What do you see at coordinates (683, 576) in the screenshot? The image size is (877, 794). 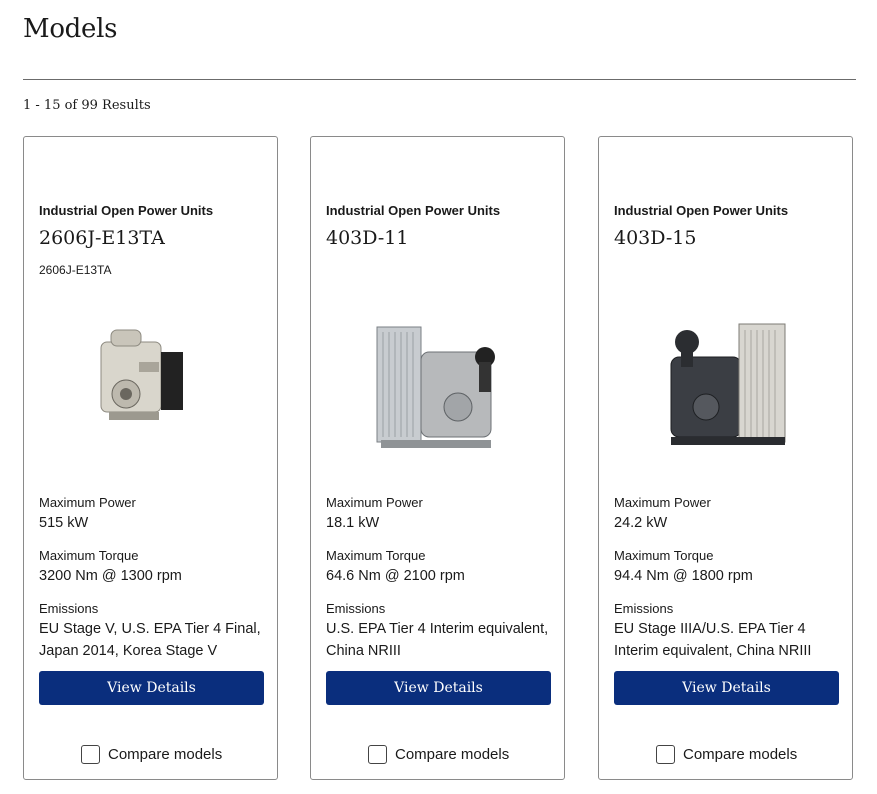 I see `max-torque-value: 94.4 Nm @ 1800 rpm` at bounding box center [683, 576].